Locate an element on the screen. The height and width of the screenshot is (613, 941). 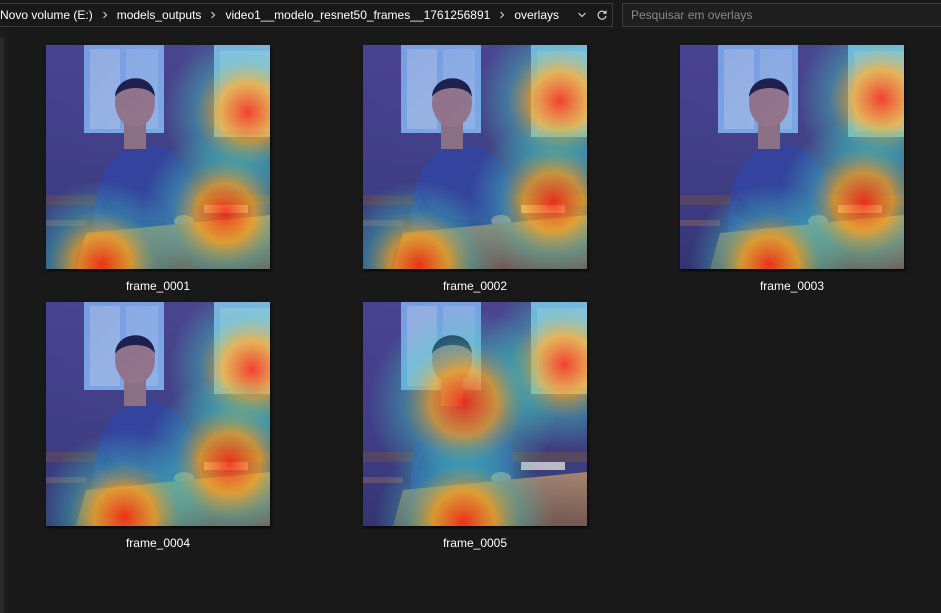
chevron-down-icon is located at coordinates (582, 15).